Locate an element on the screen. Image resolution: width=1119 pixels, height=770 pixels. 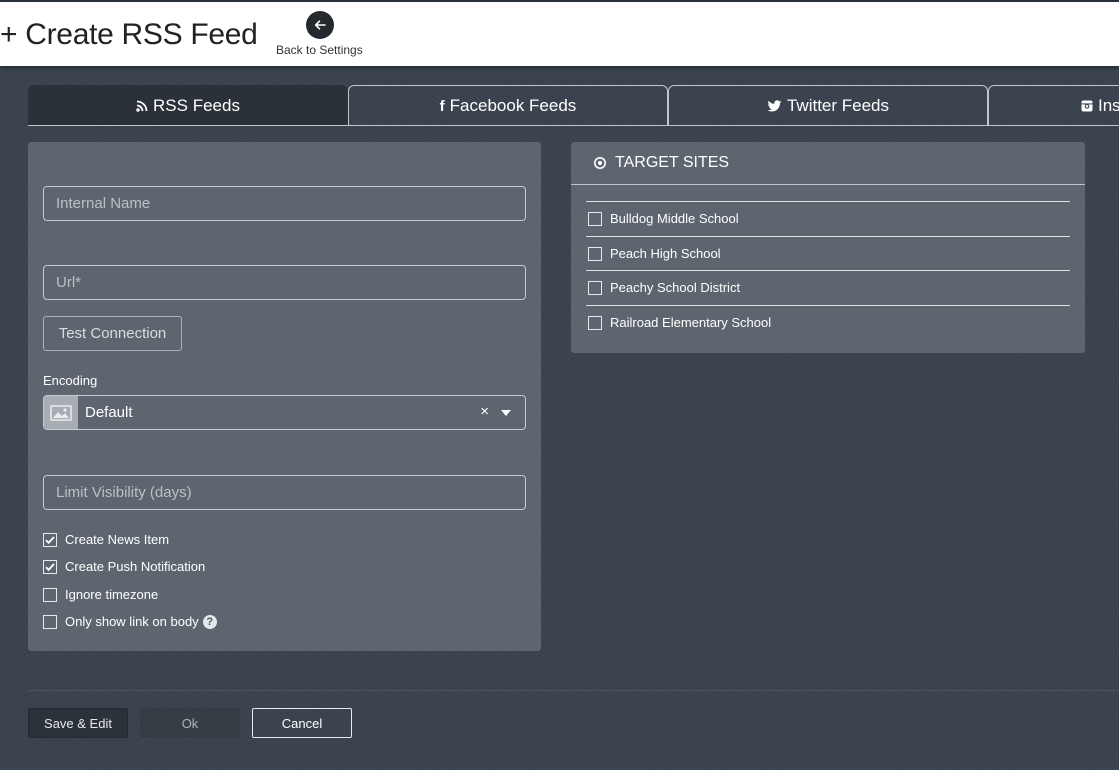
back-to-settings-link: Back to Settings is located at coordinates (319, 50).